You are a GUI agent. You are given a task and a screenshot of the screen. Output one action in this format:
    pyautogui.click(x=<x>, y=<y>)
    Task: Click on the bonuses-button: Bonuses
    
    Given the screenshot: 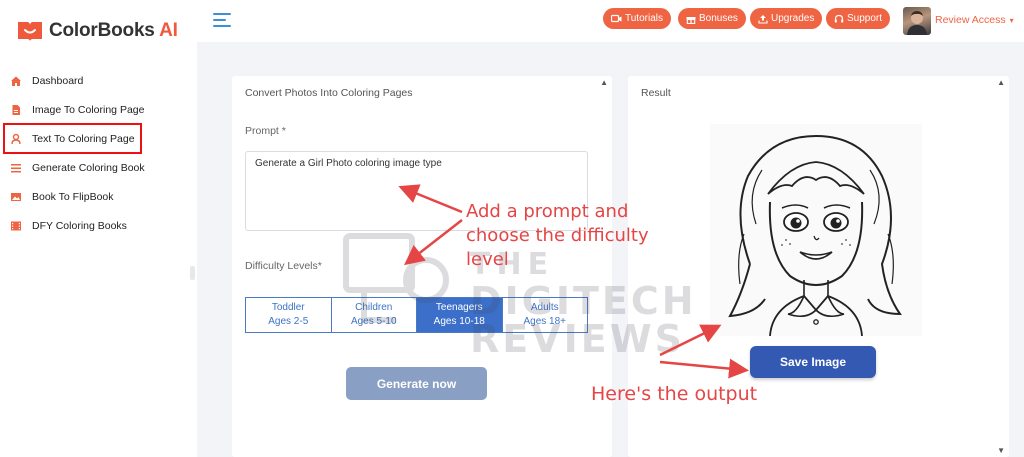 What is the action you would take?
    pyautogui.click(x=712, y=18)
    